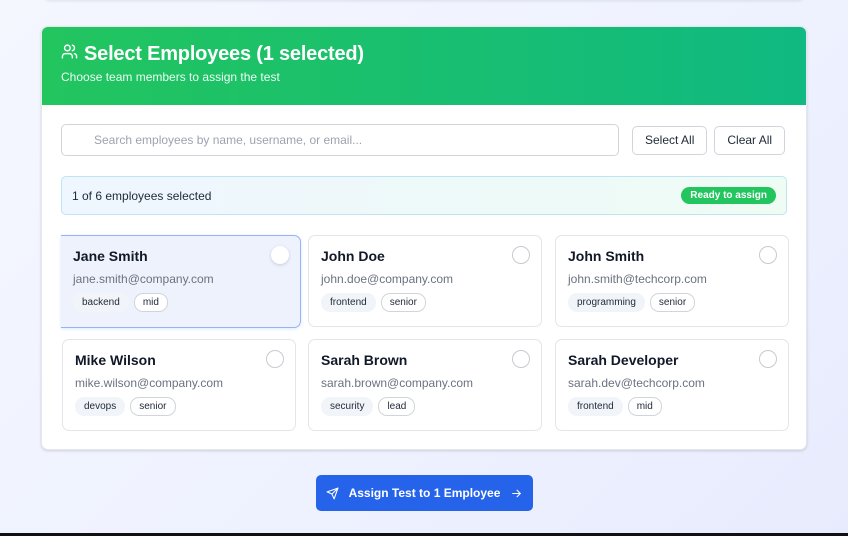 The image size is (848, 536). I want to click on skill-tag: programming, so click(606, 302).